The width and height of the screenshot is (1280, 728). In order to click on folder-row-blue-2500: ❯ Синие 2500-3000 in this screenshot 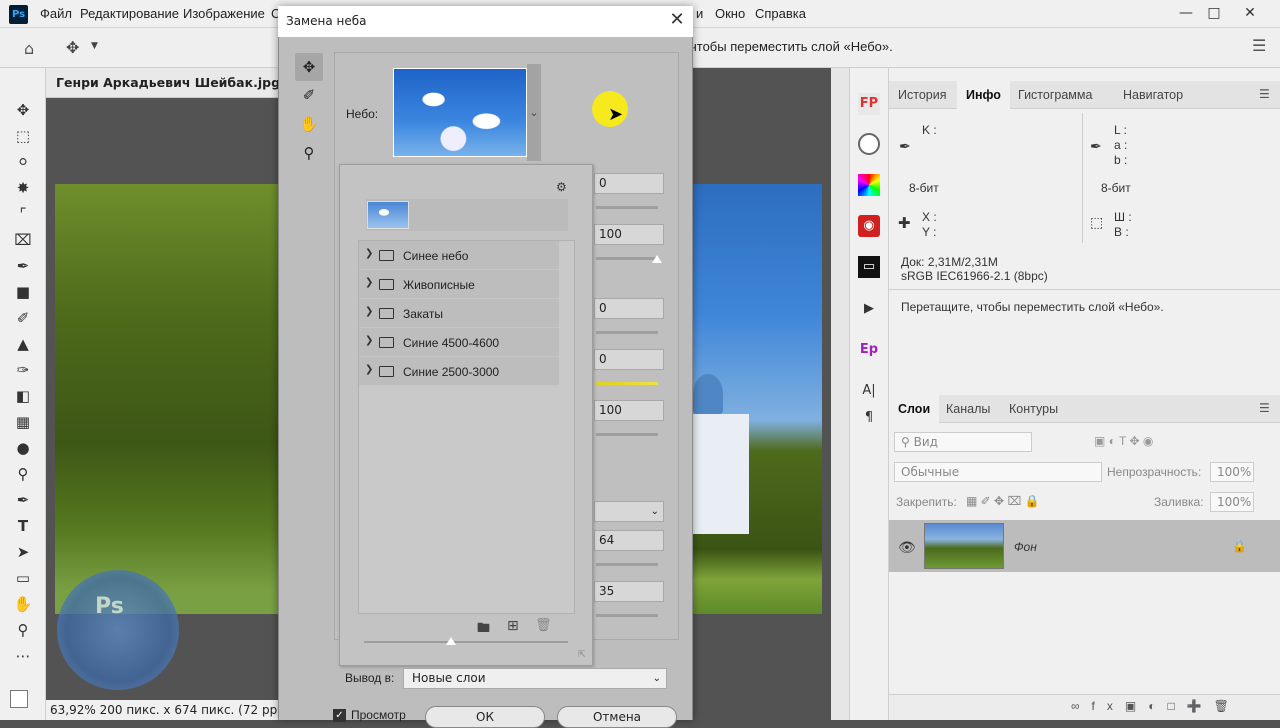, I will do `click(459, 371)`.